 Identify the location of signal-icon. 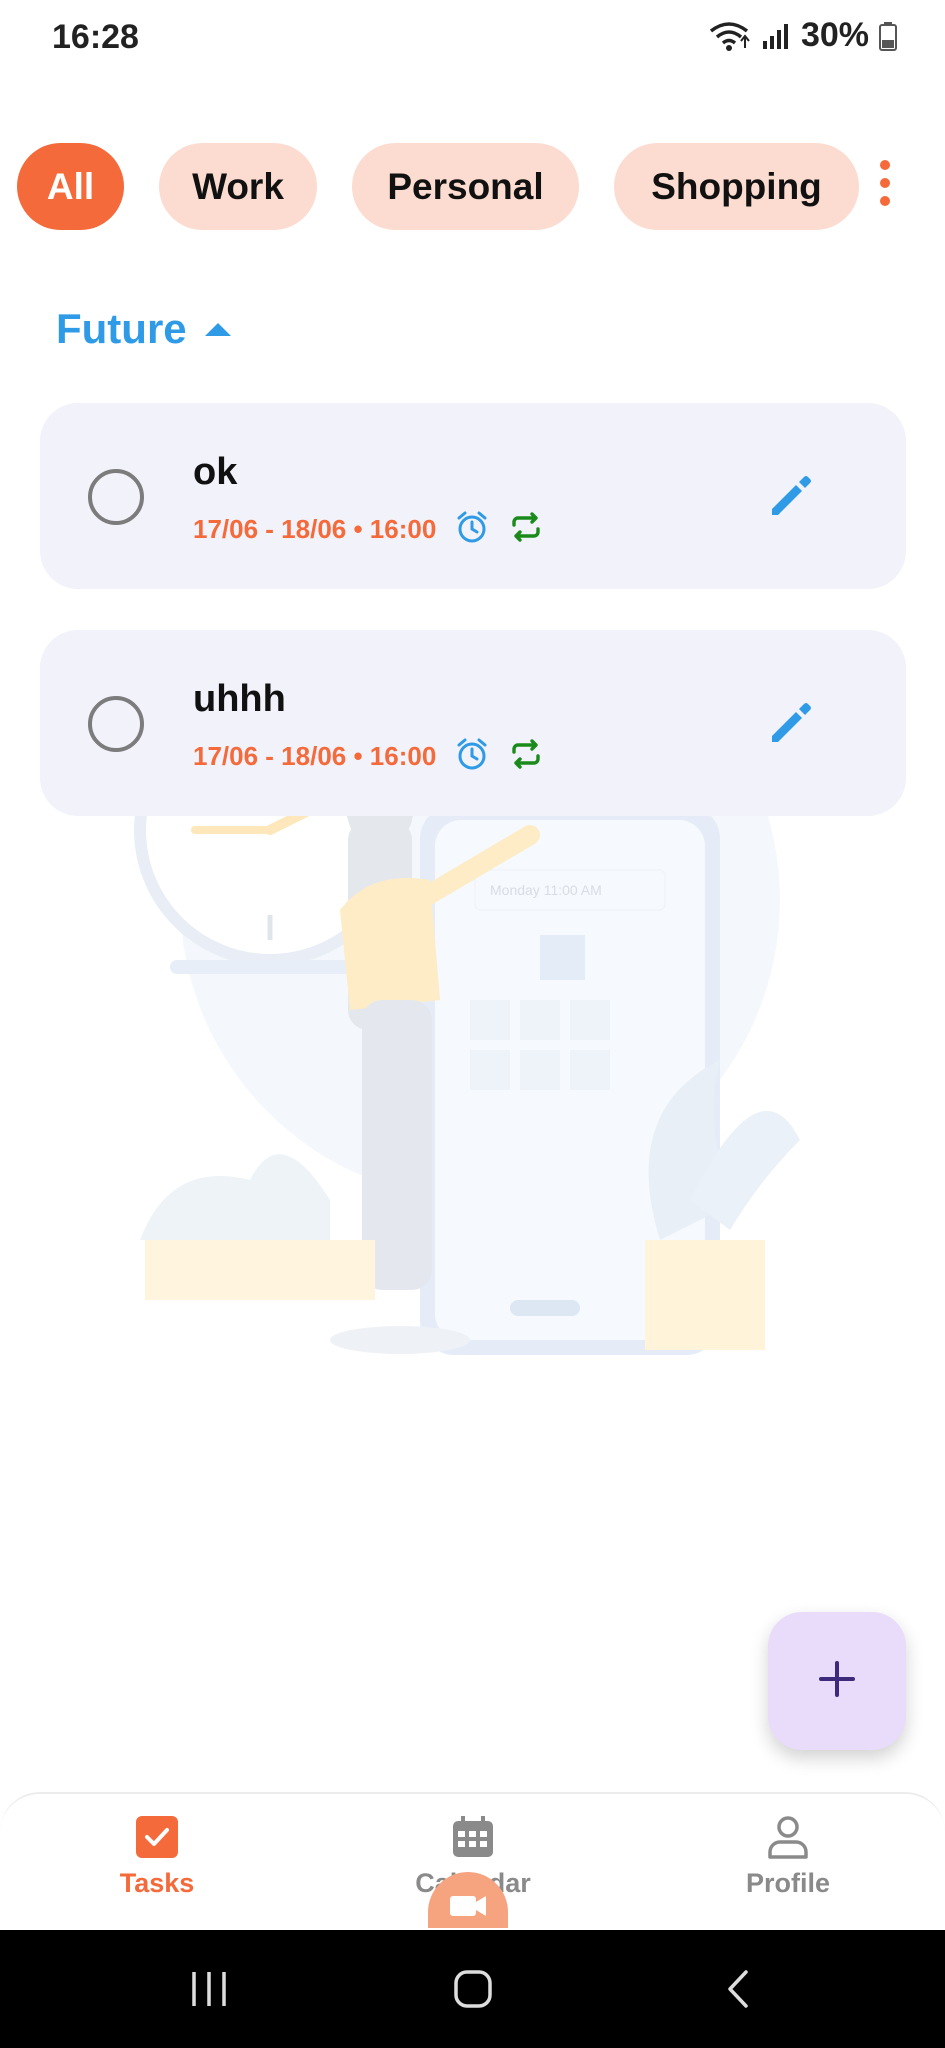
(776, 36).